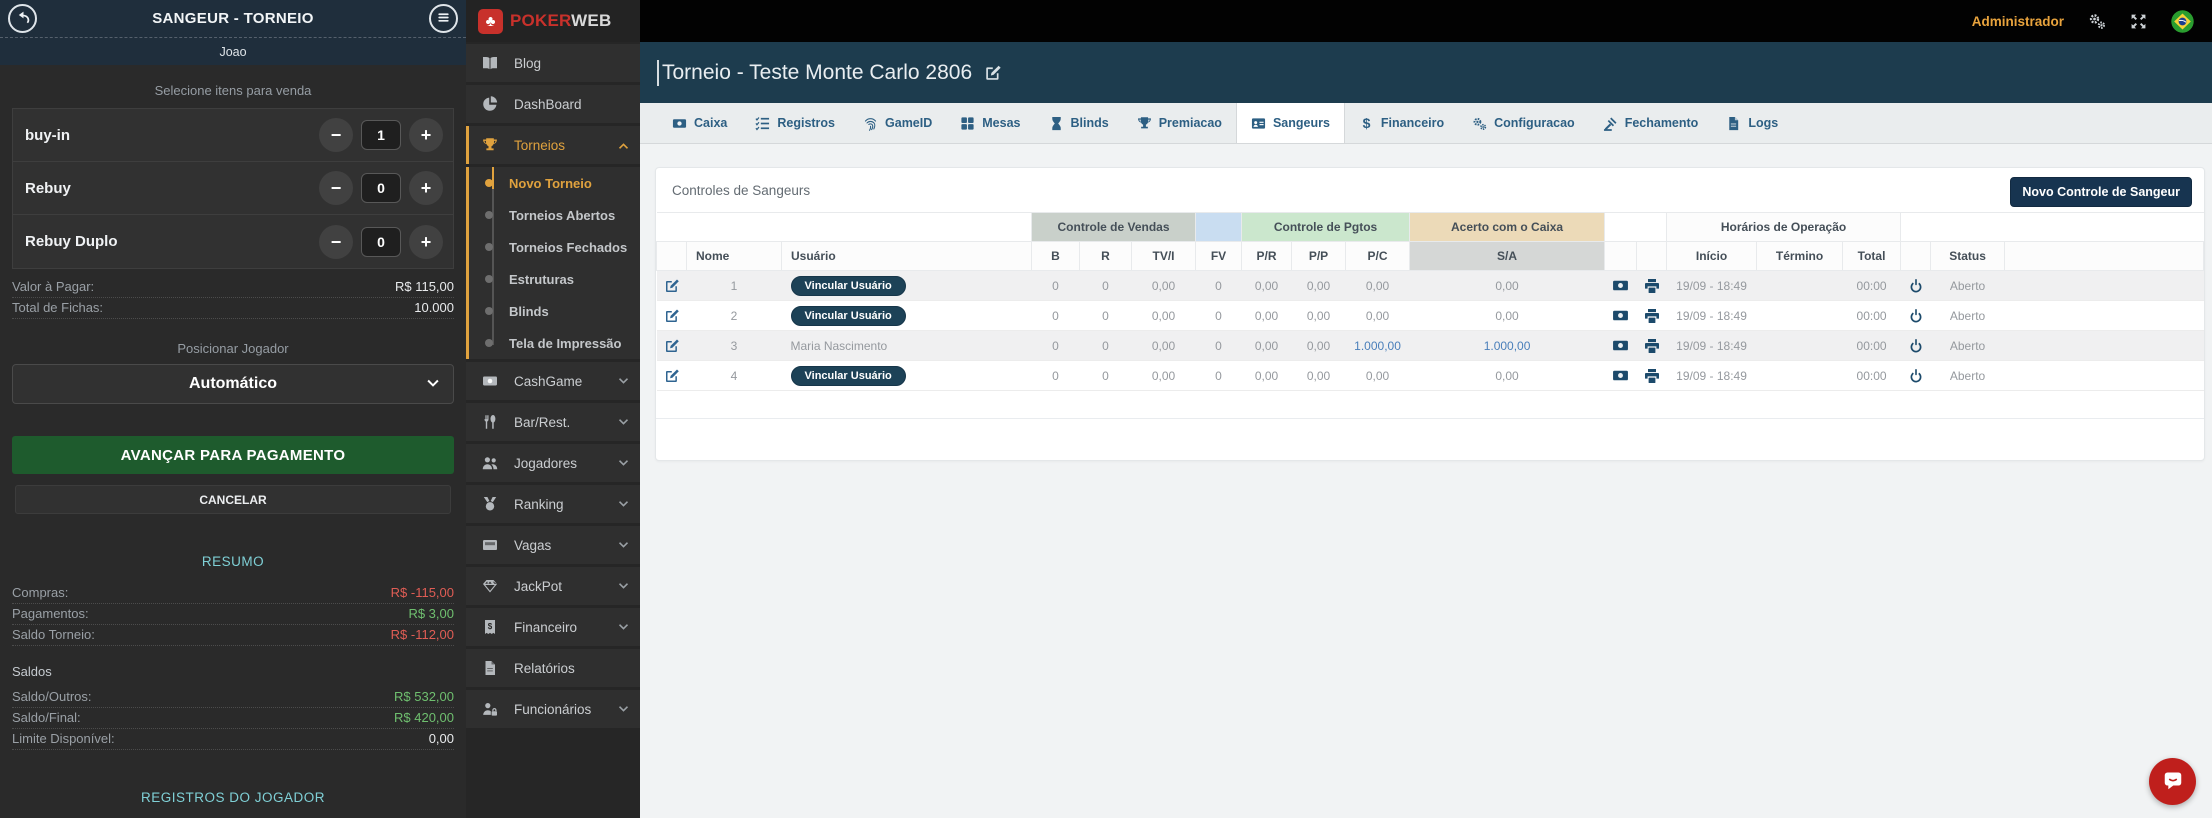 This screenshot has width=2212, height=818. I want to click on column-header-termino: Término, so click(1800, 256).